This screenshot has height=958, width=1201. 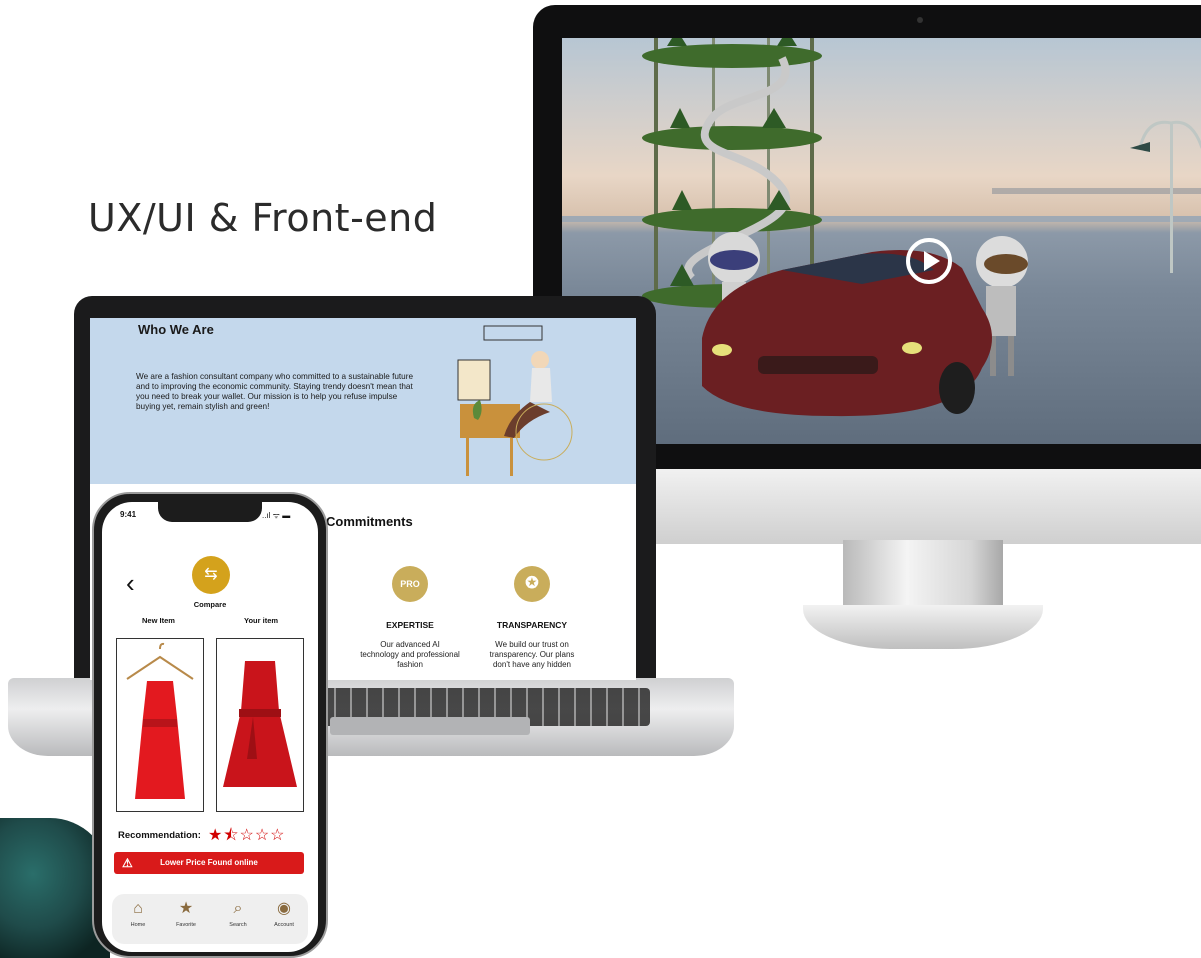 I want to click on red-dress-image, so click(x=260, y=724).